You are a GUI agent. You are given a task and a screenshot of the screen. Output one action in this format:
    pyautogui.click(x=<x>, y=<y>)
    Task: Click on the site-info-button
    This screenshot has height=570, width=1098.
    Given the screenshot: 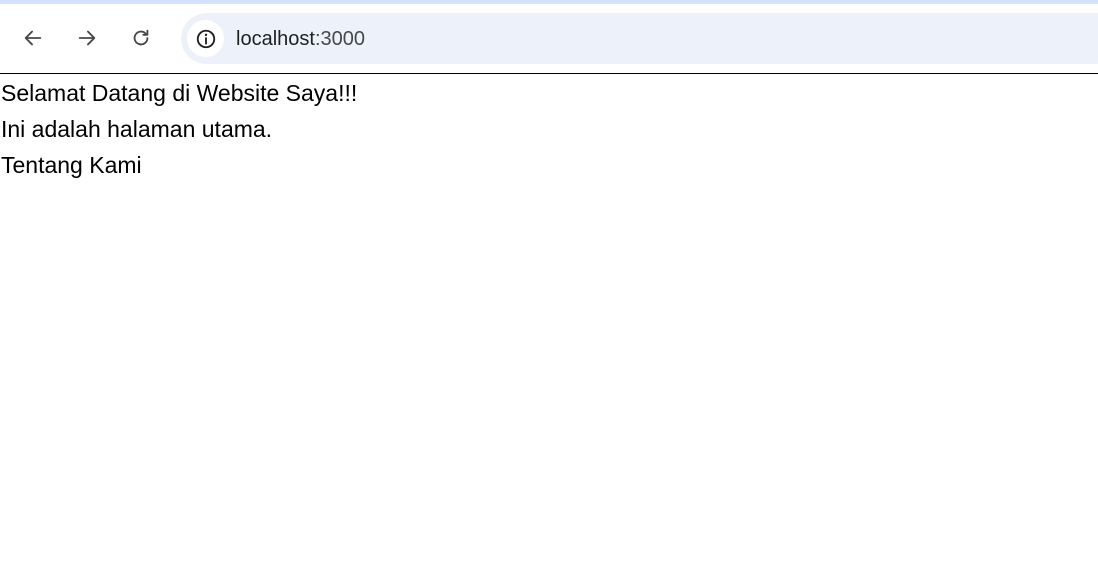 What is the action you would take?
    pyautogui.click(x=205, y=38)
    